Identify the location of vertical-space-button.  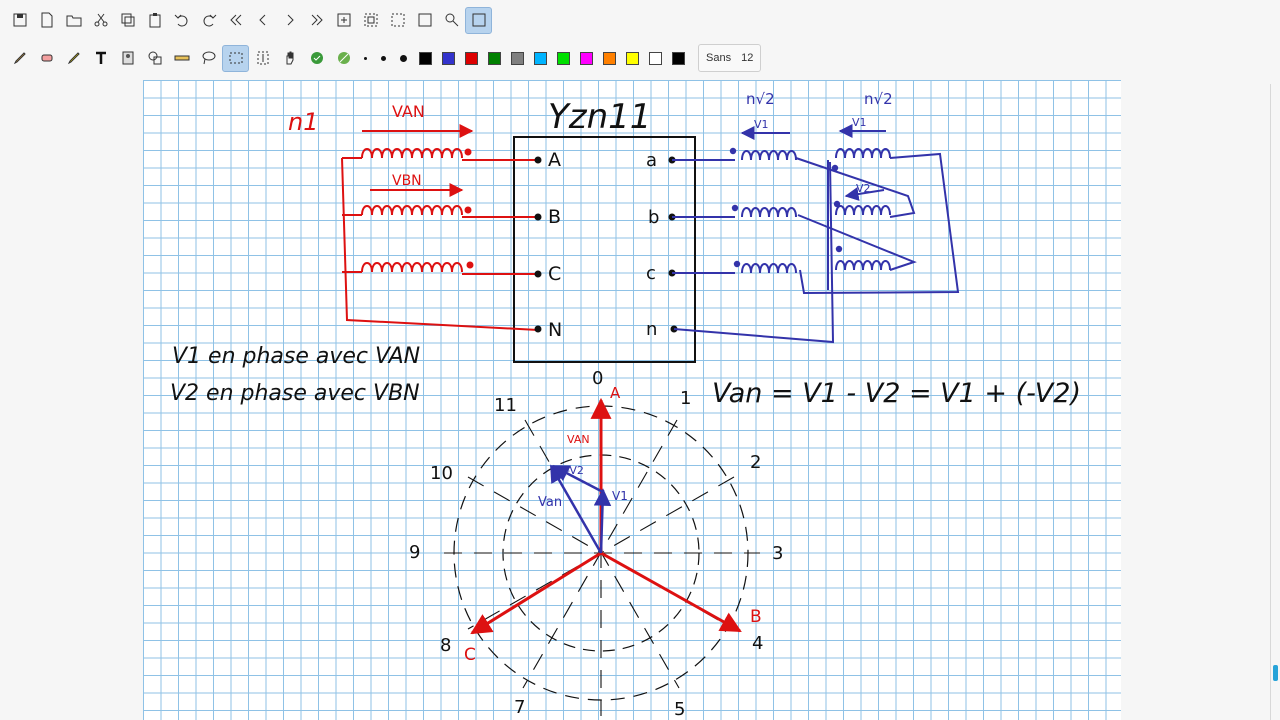
(262, 58).